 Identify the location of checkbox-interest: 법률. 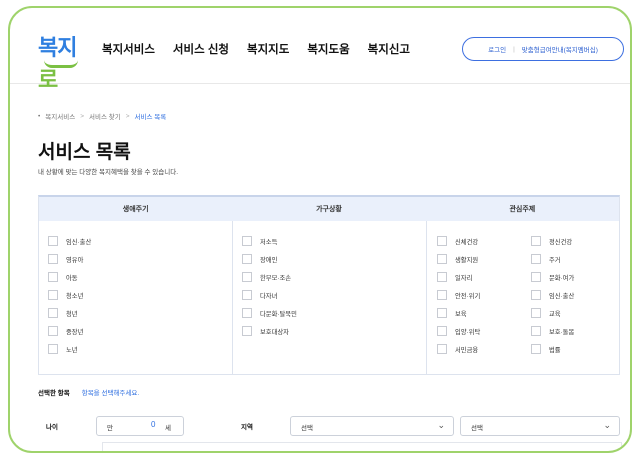
(546, 349).